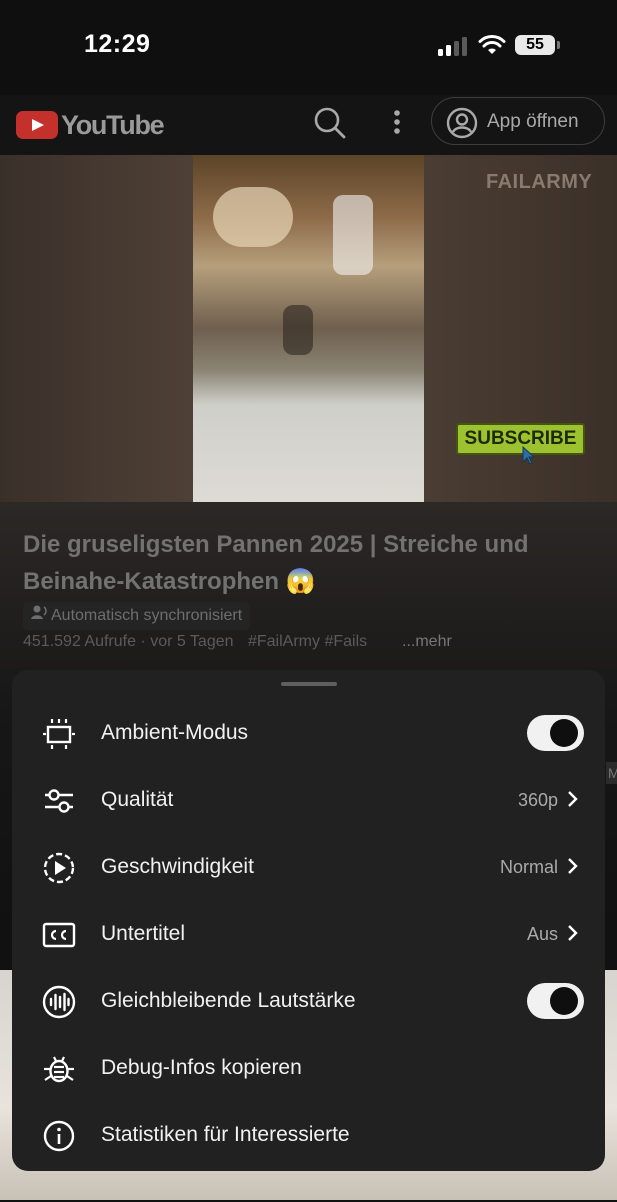 The width and height of the screenshot is (617, 1202). What do you see at coordinates (308, 799) in the screenshot?
I see `menu-item-quality: Qualität 360p` at bounding box center [308, 799].